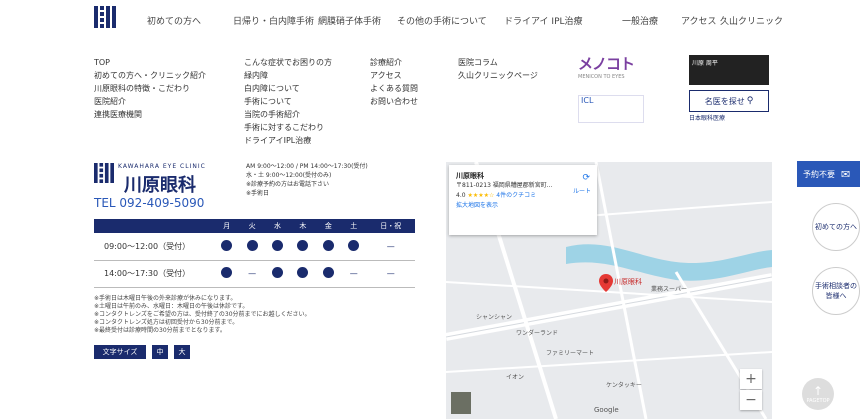 This screenshot has height=419, width=860. What do you see at coordinates (307, 166) in the screenshot?
I see `hours-line: AM 9:00～12:00 / PM 14:00～17:30(受付)` at bounding box center [307, 166].